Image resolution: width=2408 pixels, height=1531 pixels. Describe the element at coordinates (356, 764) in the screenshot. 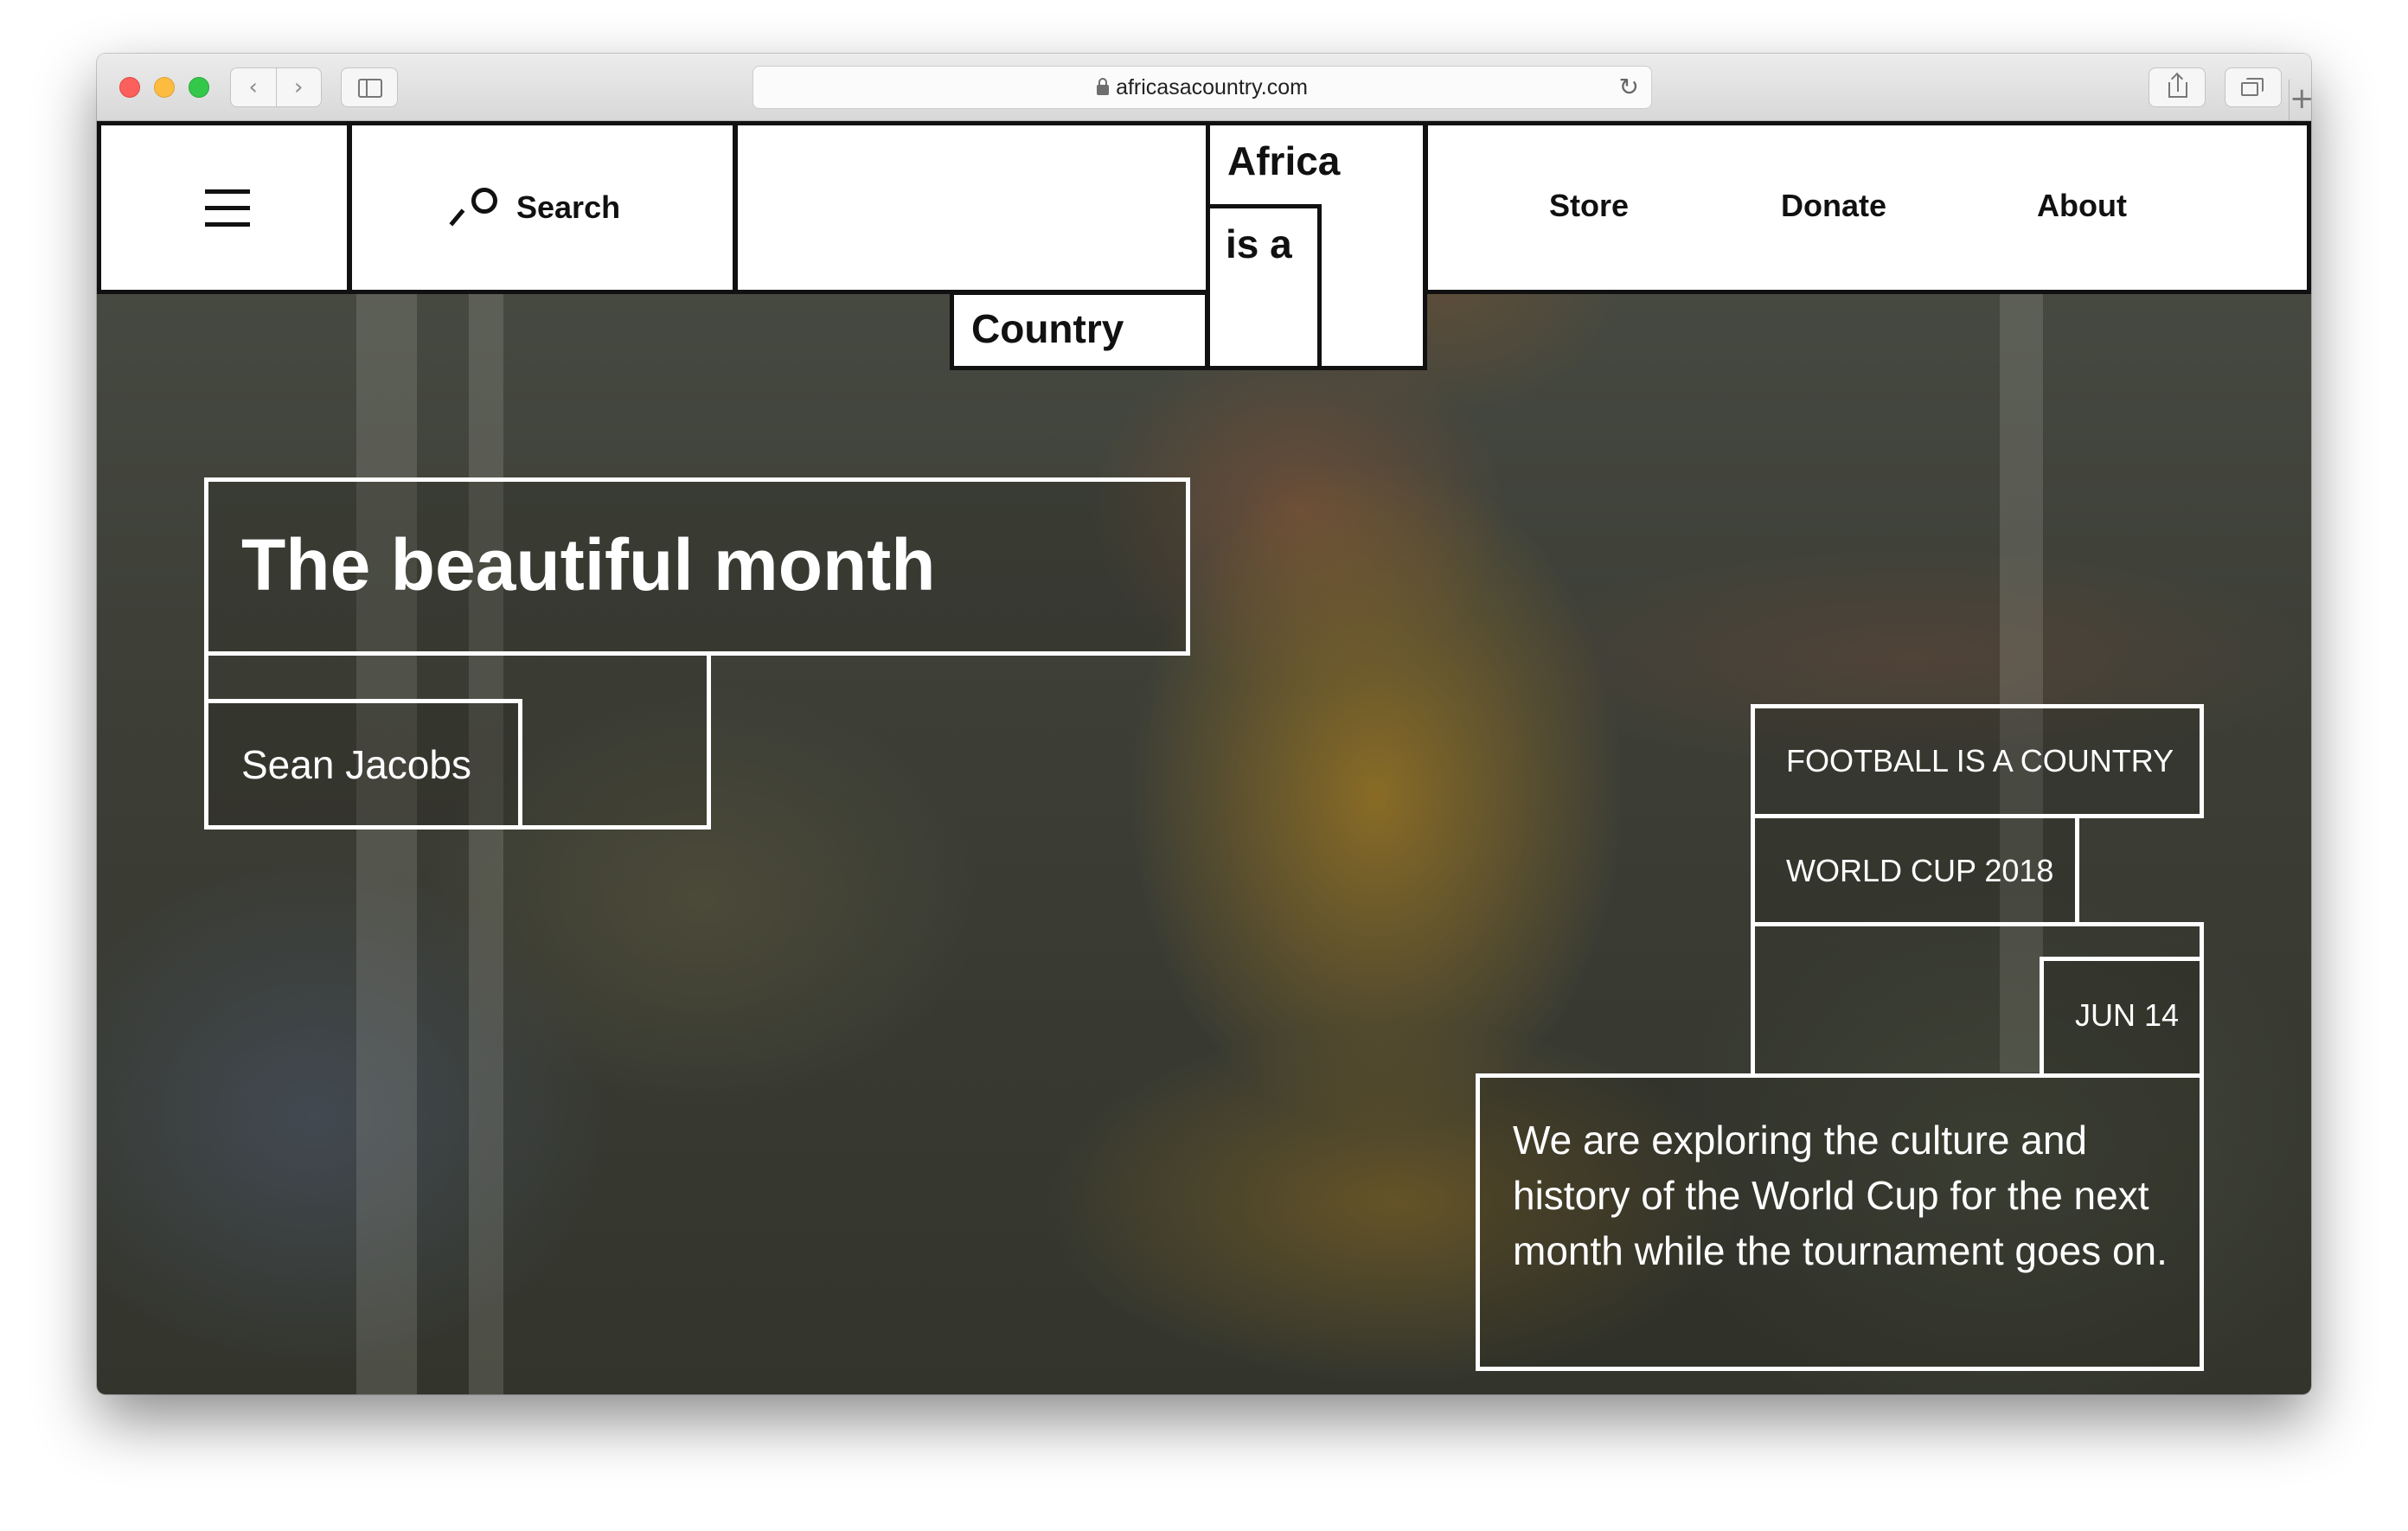

I see `author-name: Sean Jacobs` at that location.